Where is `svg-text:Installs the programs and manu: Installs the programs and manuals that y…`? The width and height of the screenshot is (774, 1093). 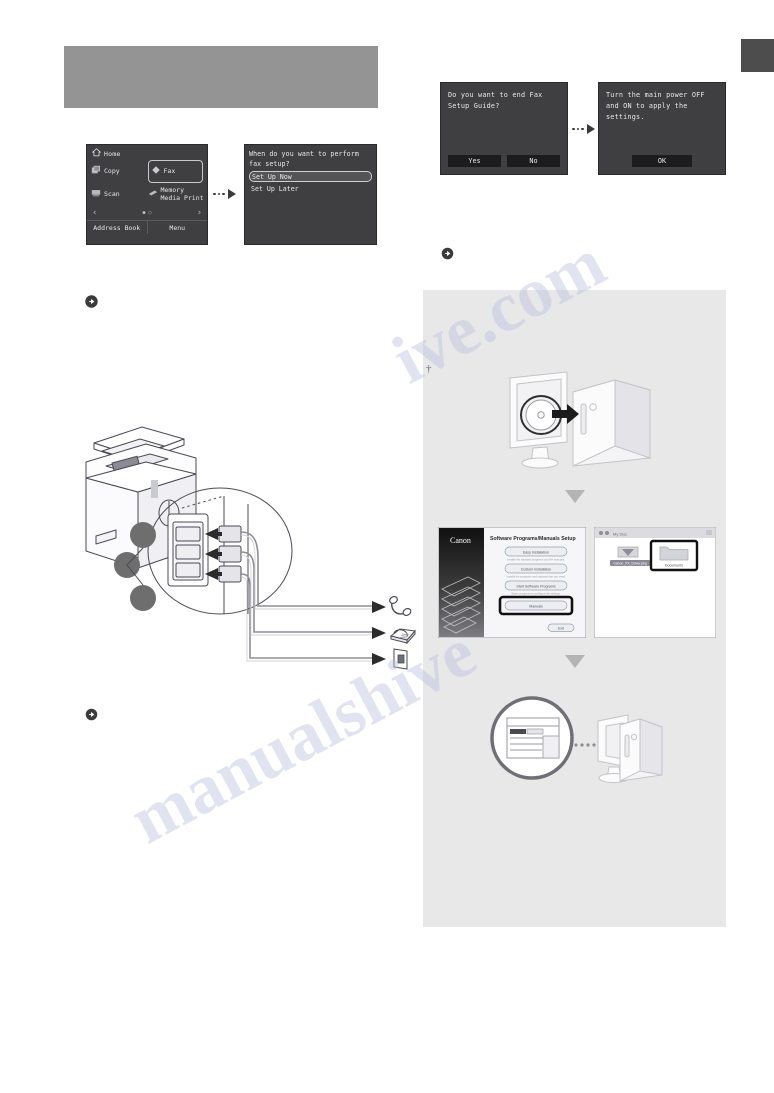
svg-text:Installs the programs and manu: Installs the programs and manuals that y… is located at coordinates (536, 577).